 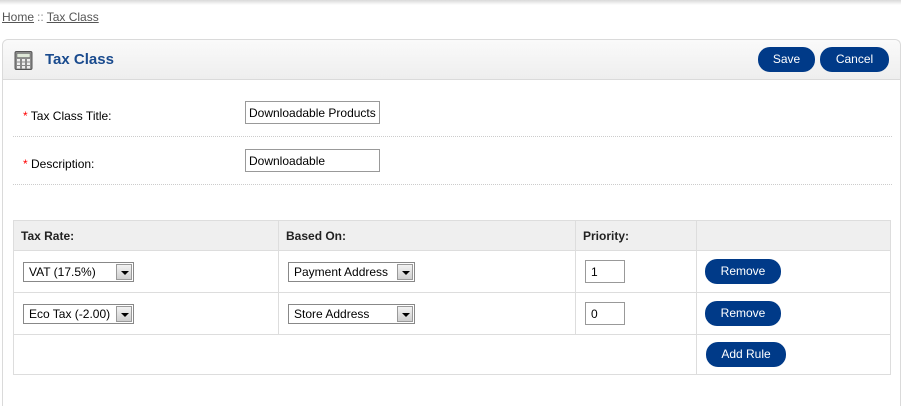 What do you see at coordinates (450, 2) in the screenshot?
I see `top-shadow-bar` at bounding box center [450, 2].